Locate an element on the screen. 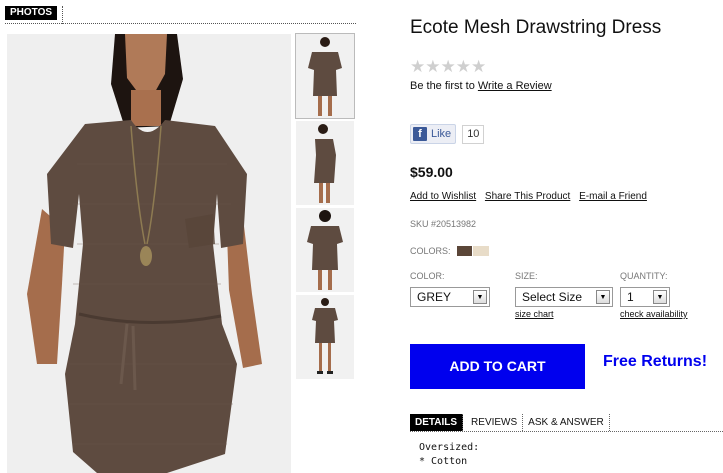 The width and height of the screenshot is (723, 473). thumbnail-full-length is located at coordinates (325, 337).